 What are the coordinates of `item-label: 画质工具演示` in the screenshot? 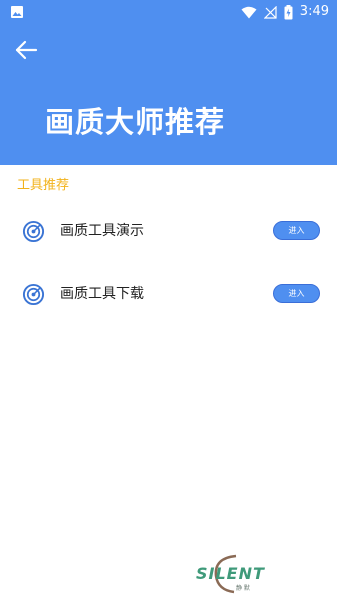 It's located at (102, 231).